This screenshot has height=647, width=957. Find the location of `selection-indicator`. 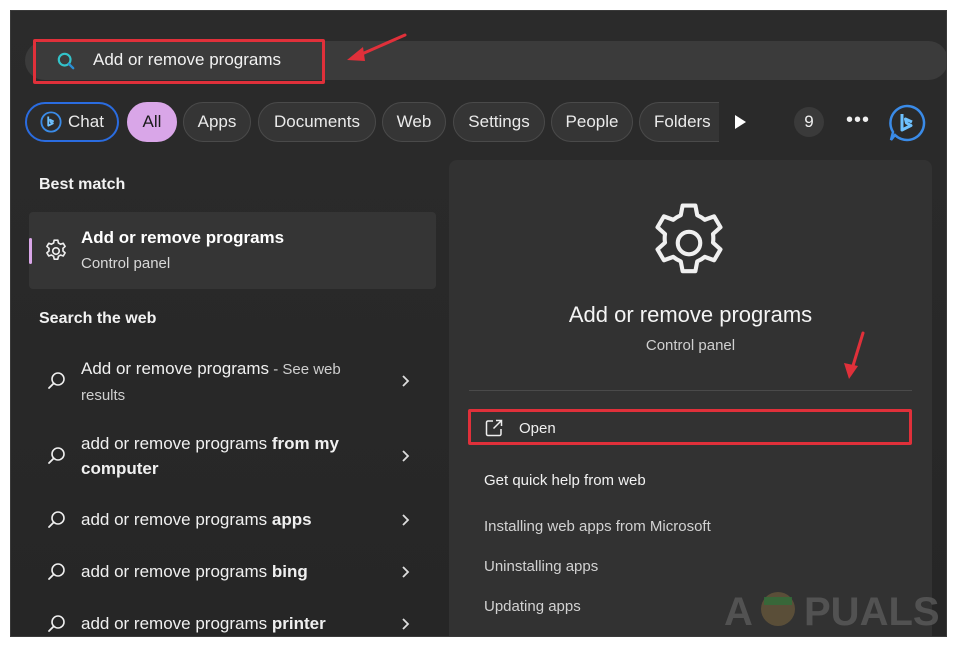

selection-indicator is located at coordinates (30, 251).